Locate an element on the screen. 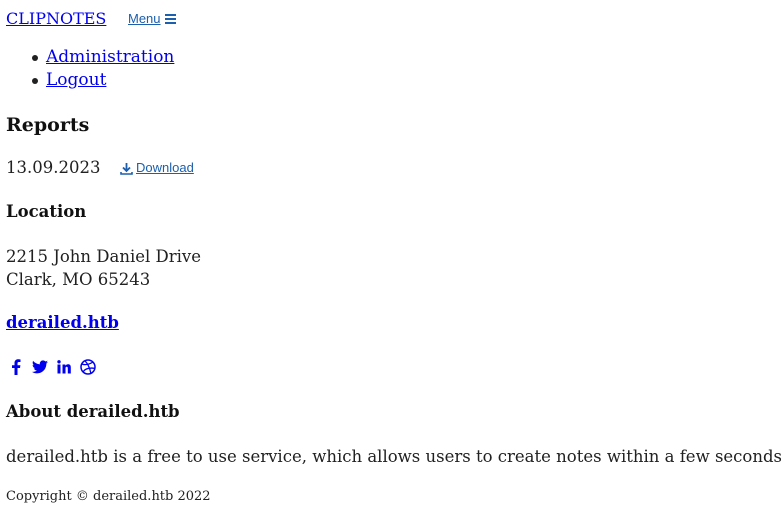  social-icons is located at coordinates (52, 367).